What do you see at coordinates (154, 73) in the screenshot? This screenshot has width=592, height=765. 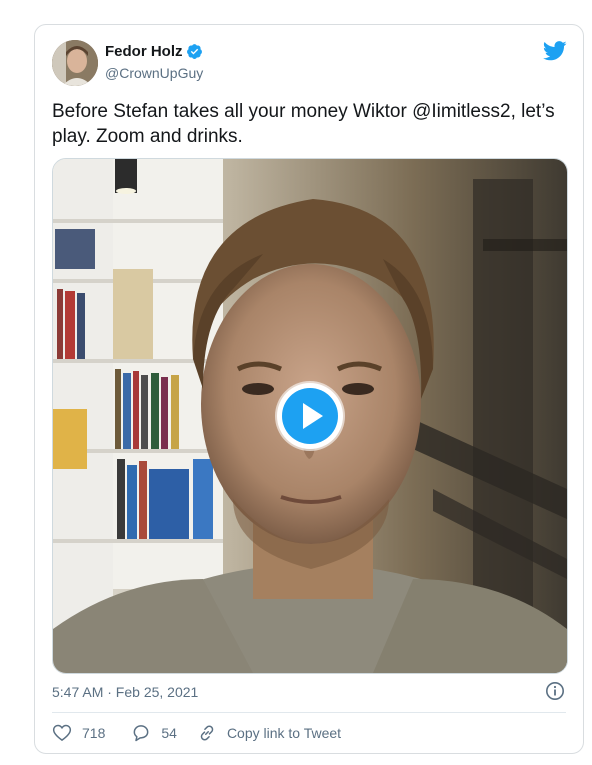 I see `author-handle: @CrownUpGuy` at bounding box center [154, 73].